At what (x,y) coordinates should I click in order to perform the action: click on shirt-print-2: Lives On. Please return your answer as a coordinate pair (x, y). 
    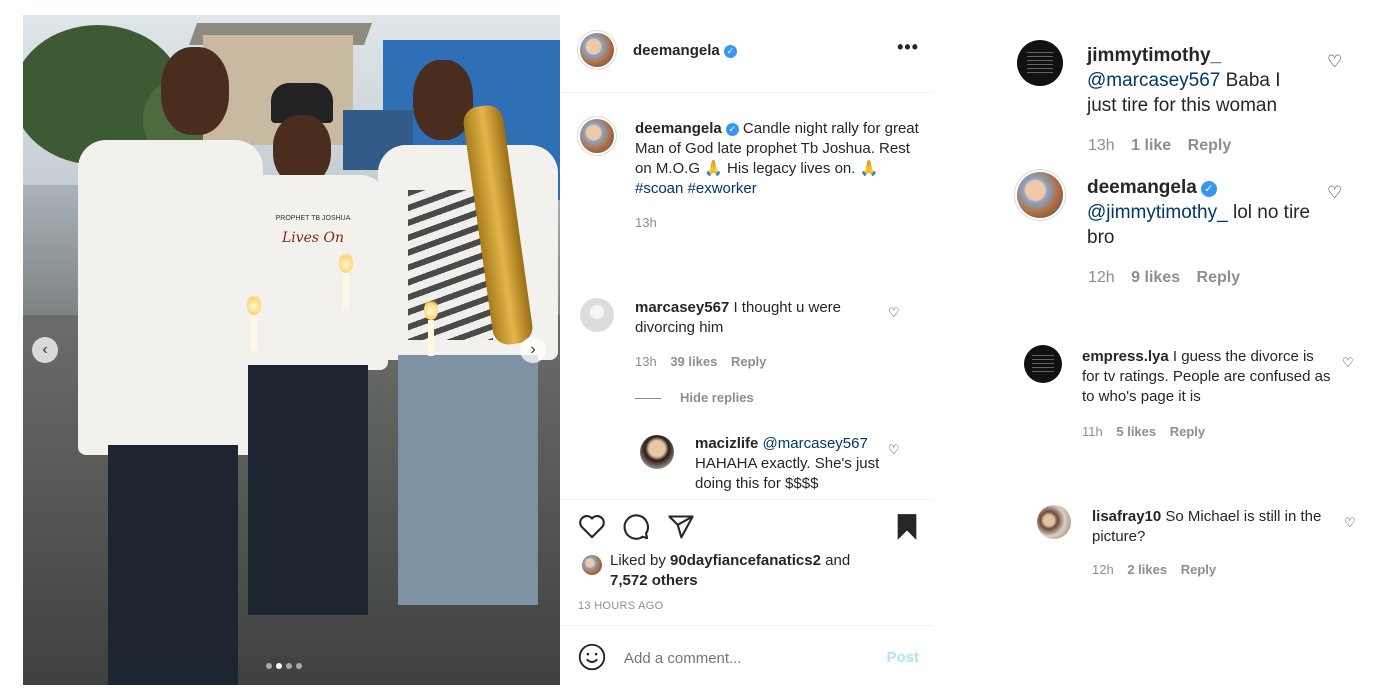
    Looking at the image, I should click on (313, 238).